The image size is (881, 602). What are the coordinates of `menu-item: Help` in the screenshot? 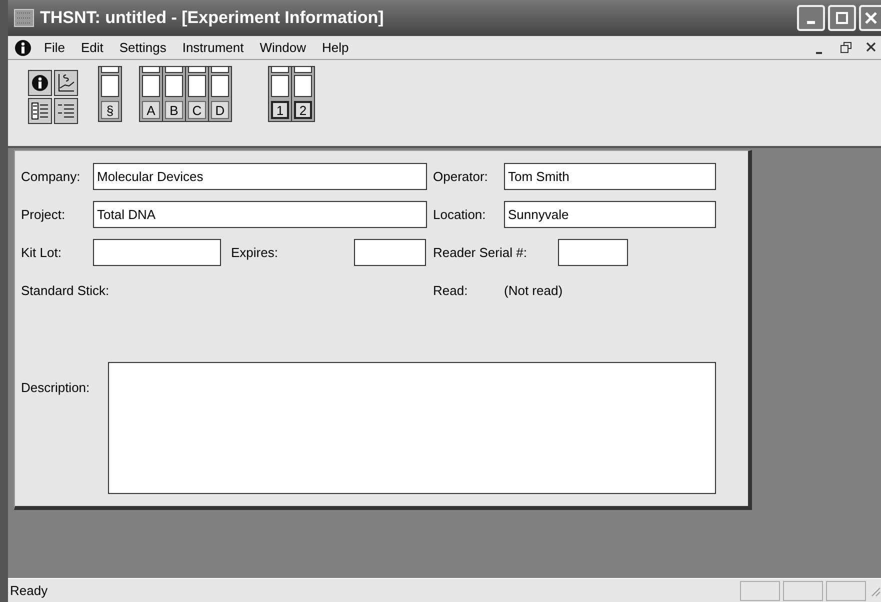 It's located at (335, 48).